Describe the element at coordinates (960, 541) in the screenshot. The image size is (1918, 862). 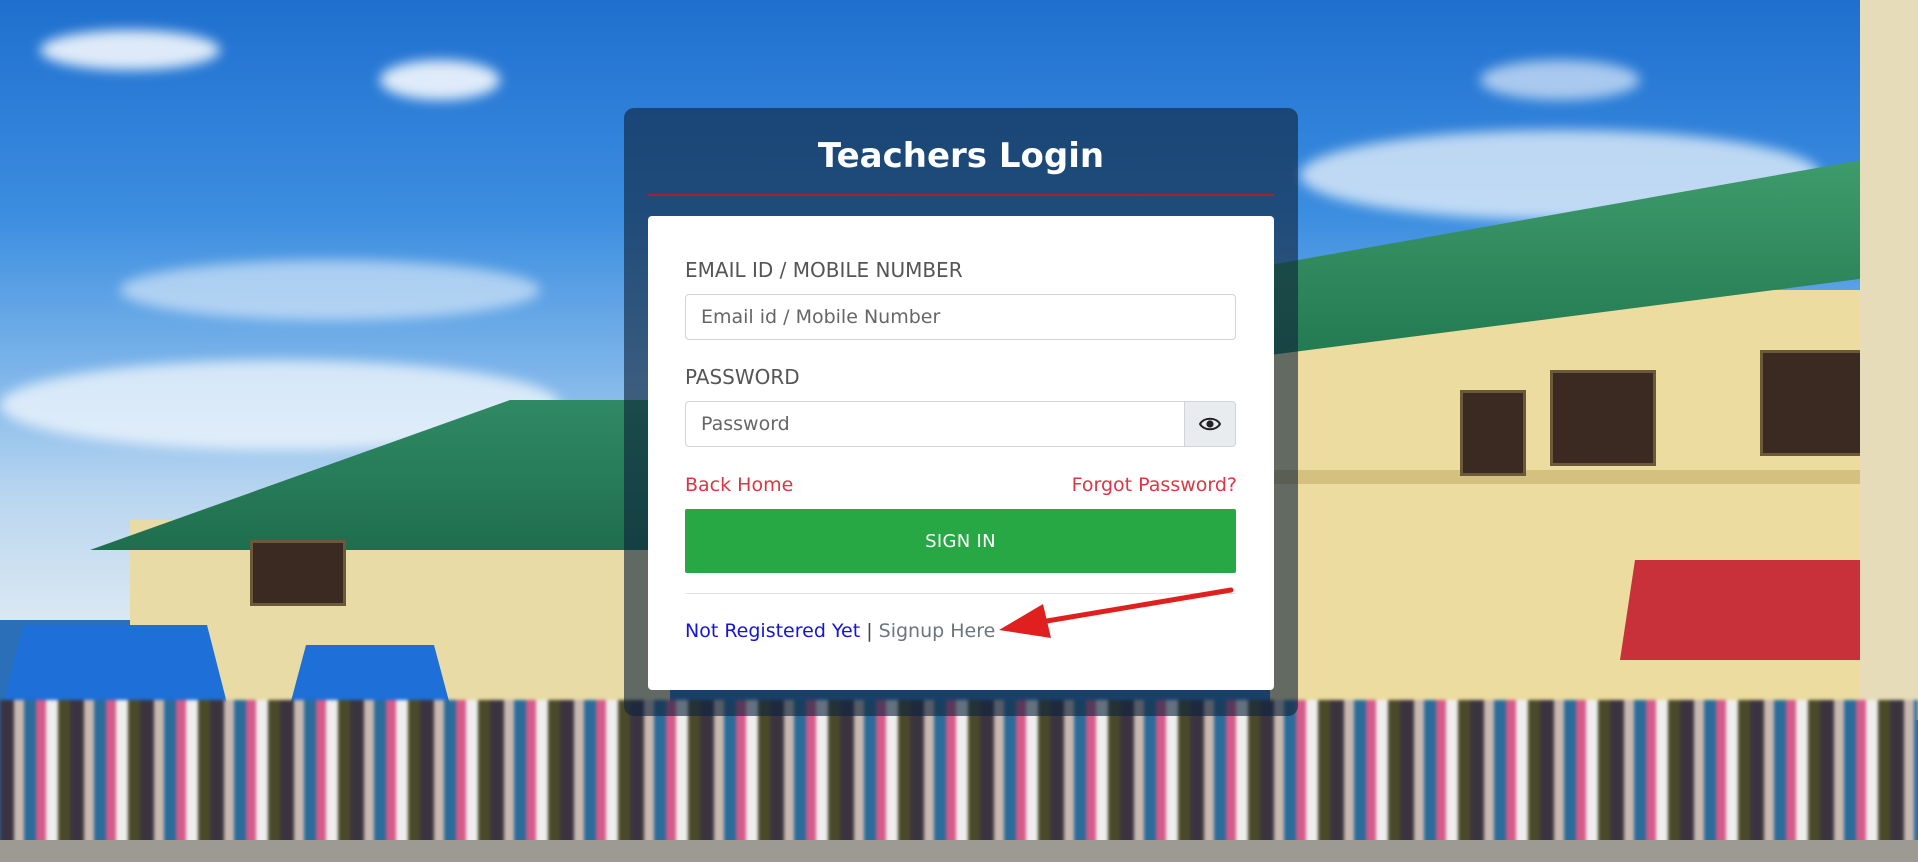
I see `sign-in-button: SIGN IN` at that location.